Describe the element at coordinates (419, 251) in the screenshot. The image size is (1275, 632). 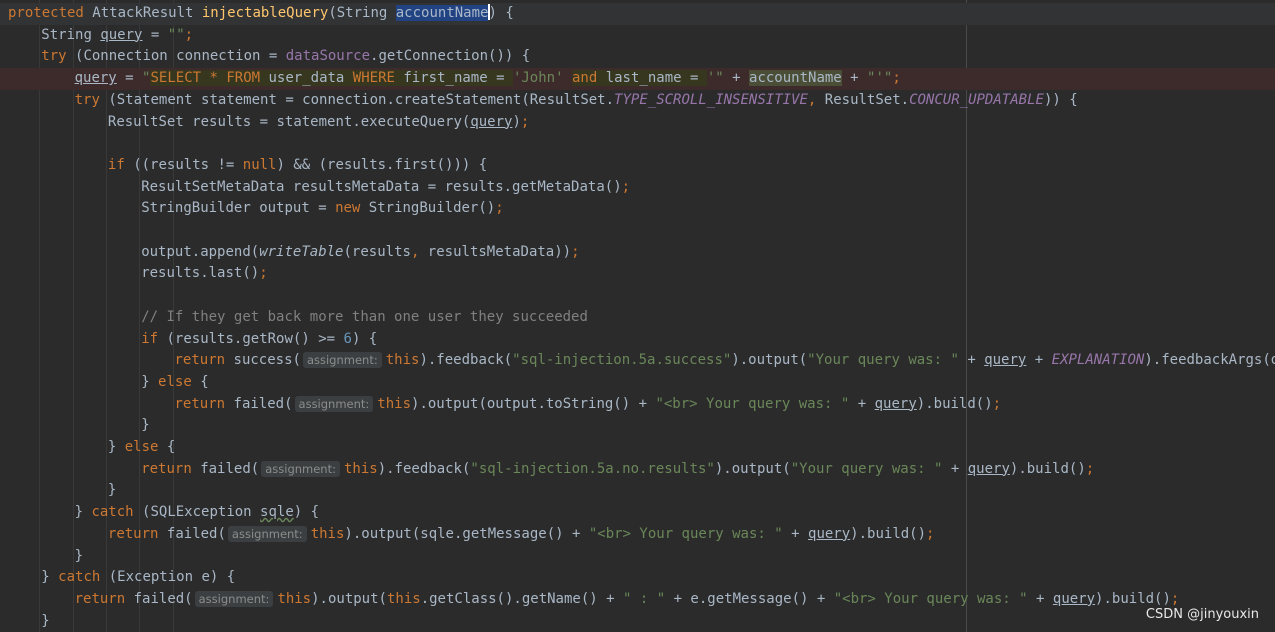
I see `code-token: ,` at that location.